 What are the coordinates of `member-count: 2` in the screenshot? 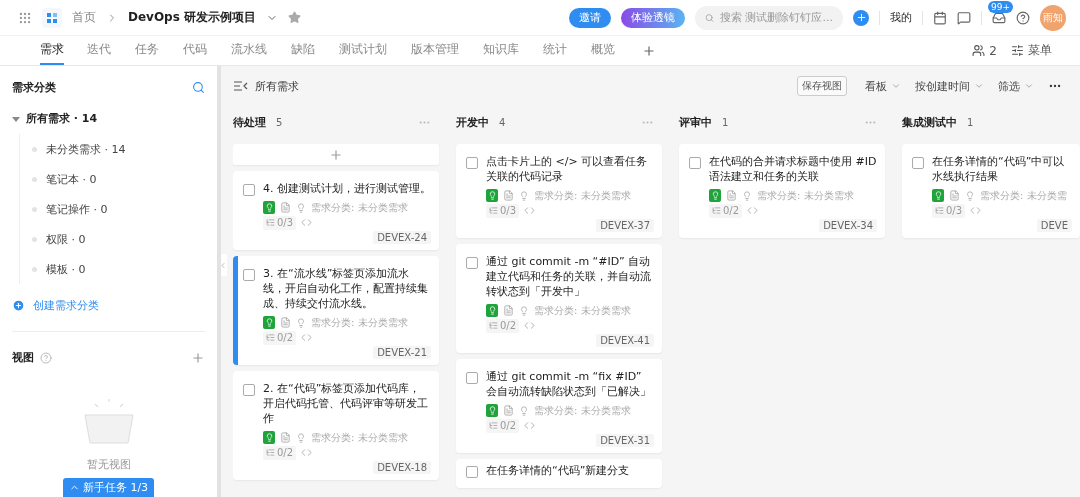 It's located at (993, 50).